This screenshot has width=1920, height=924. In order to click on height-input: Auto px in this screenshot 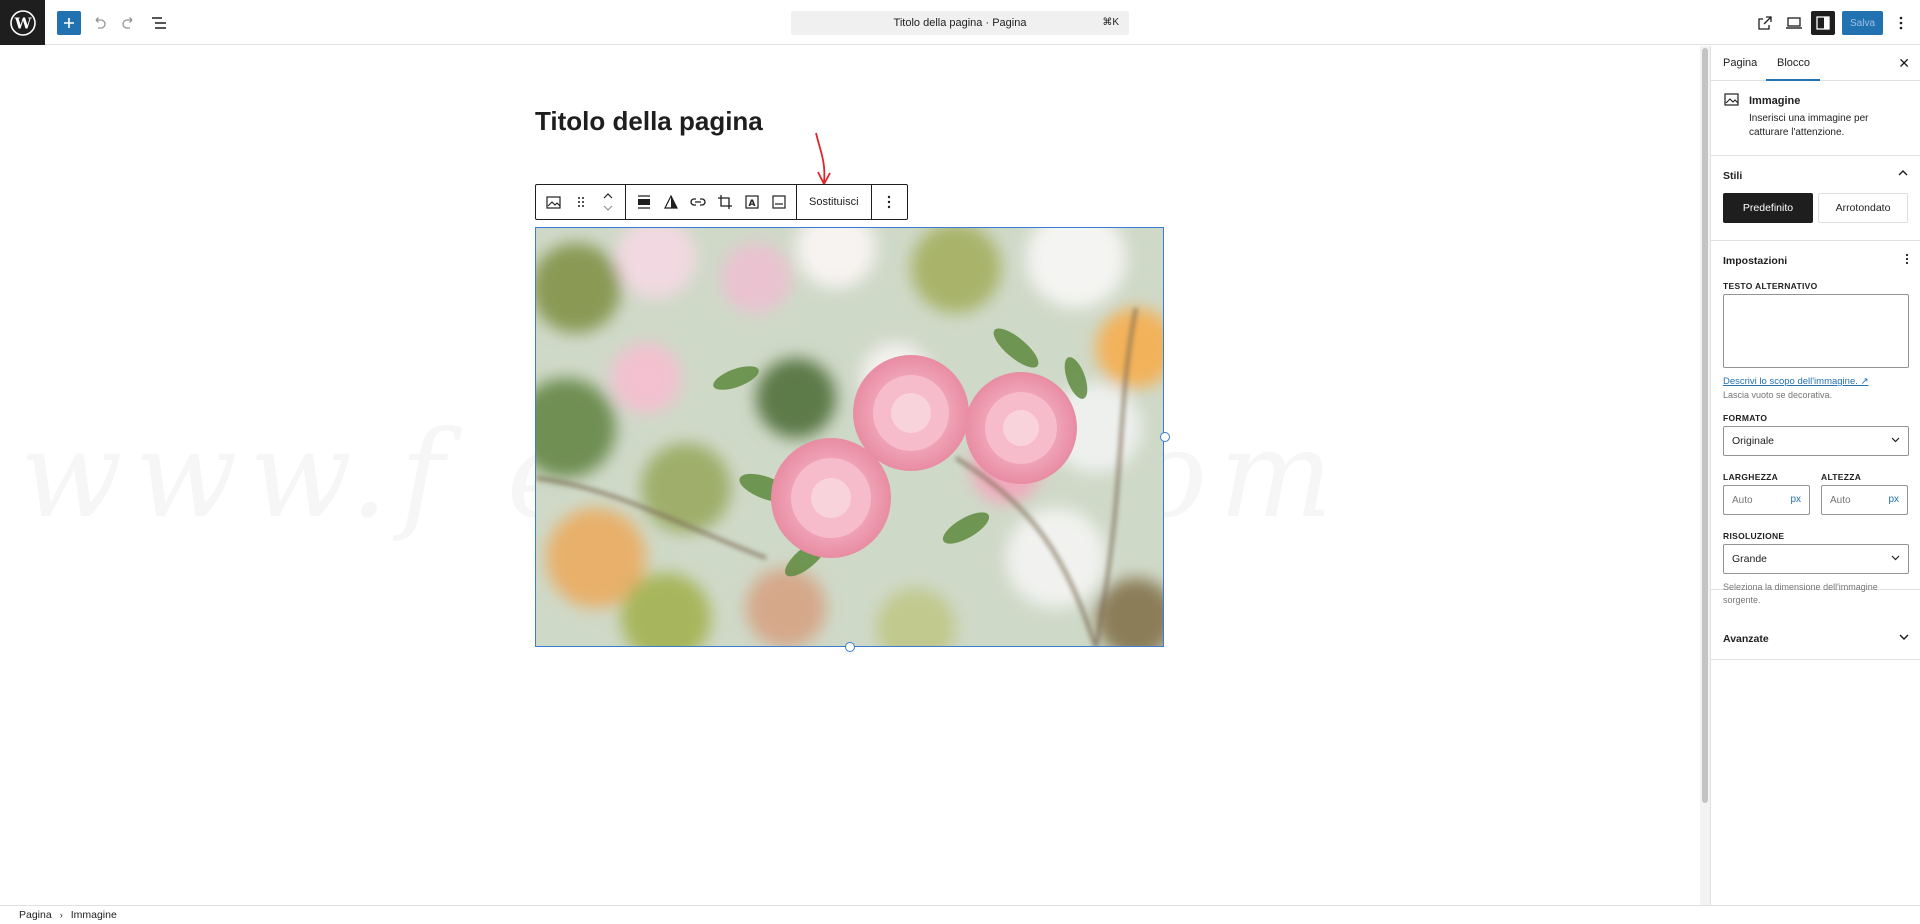, I will do `click(1864, 500)`.